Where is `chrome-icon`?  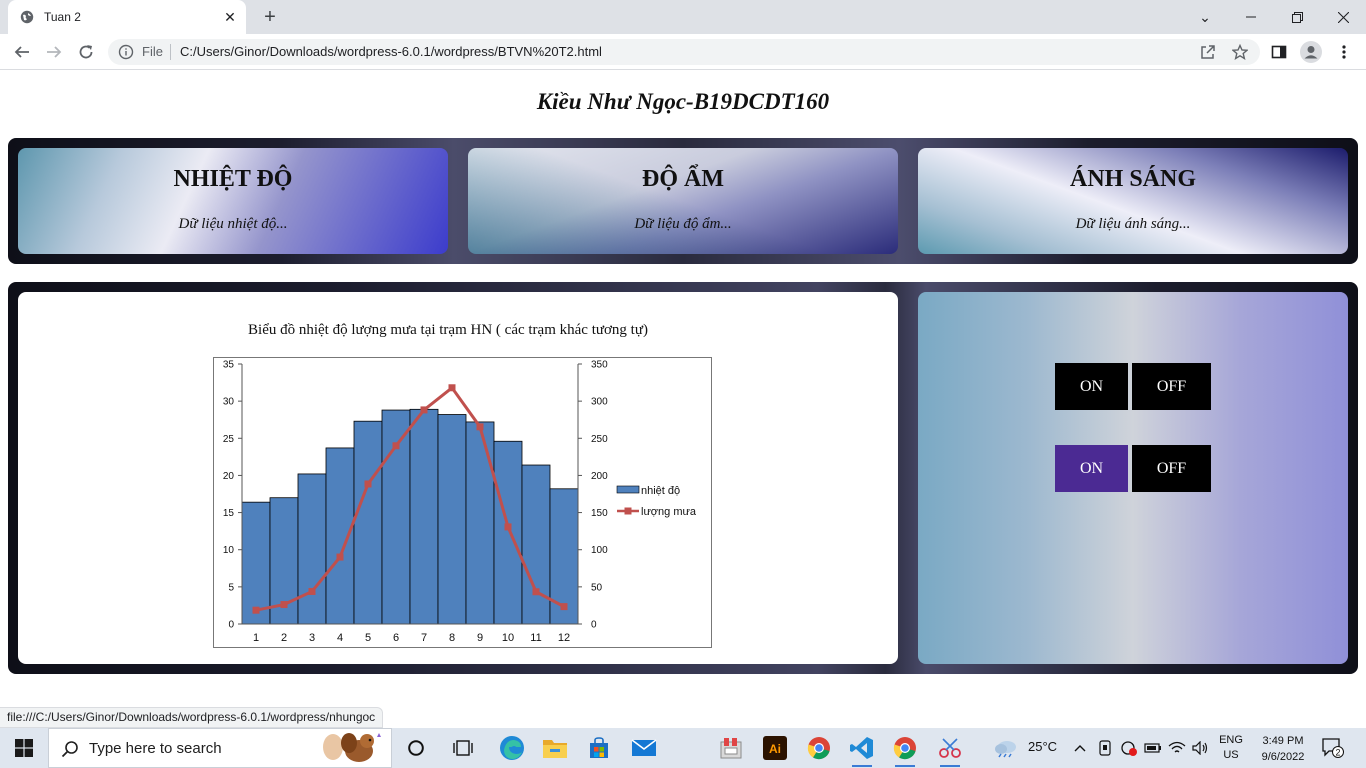
chrome-icon is located at coordinates (819, 748).